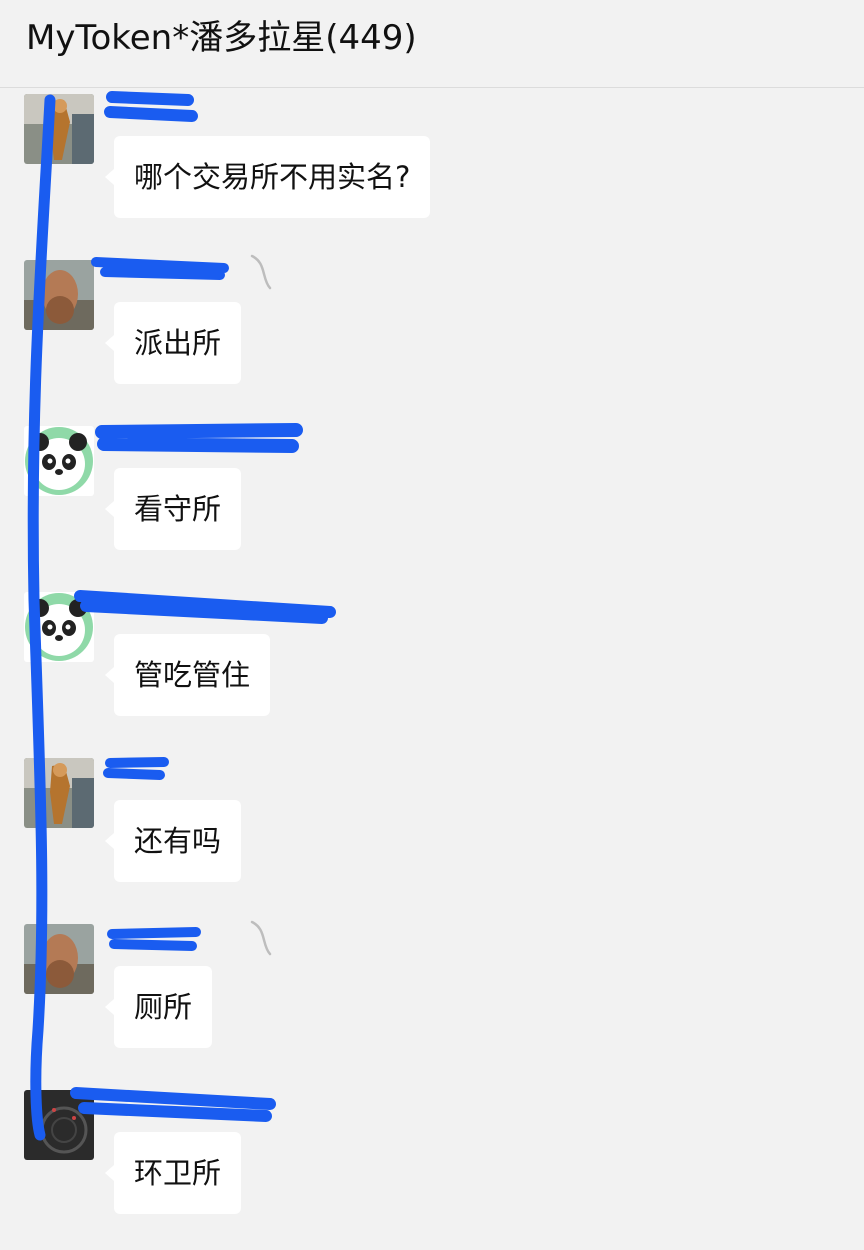 The width and height of the screenshot is (864, 1250). What do you see at coordinates (432, 672) in the screenshot?
I see `message-row: 管吃管住` at bounding box center [432, 672].